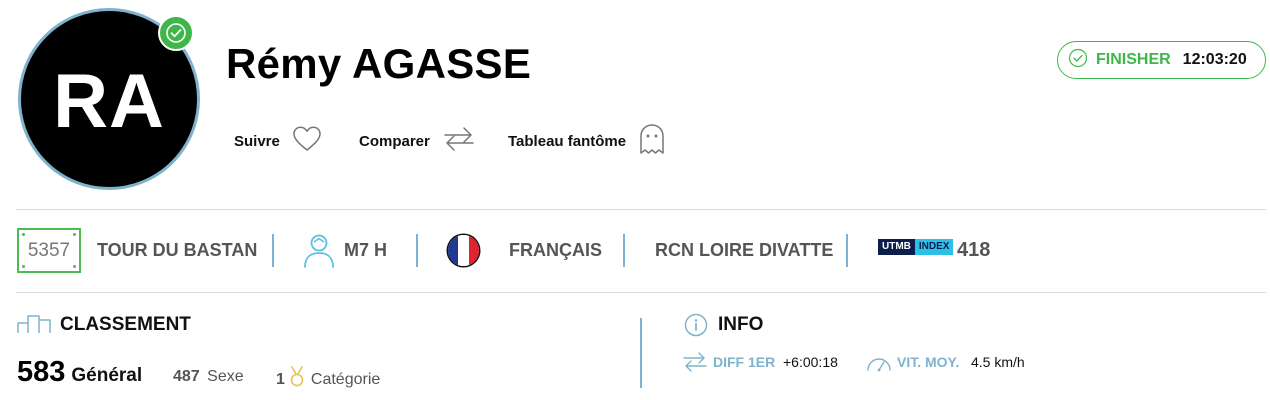  Describe the element at coordinates (741, 324) in the screenshot. I see `info-title: INFO` at that location.